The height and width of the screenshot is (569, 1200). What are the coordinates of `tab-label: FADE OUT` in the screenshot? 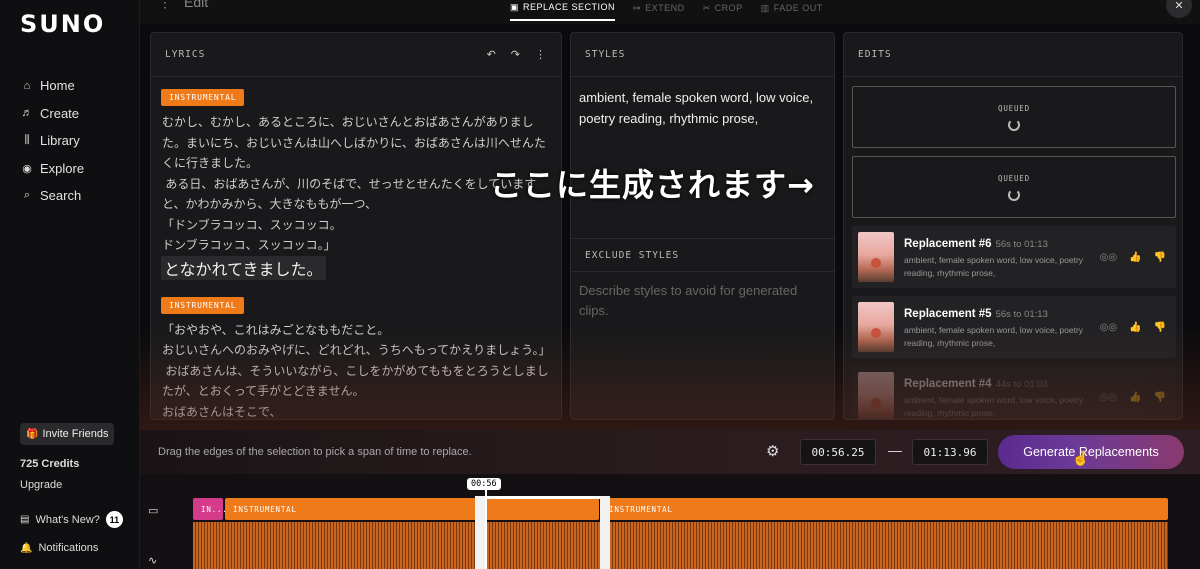 It's located at (798, 8).